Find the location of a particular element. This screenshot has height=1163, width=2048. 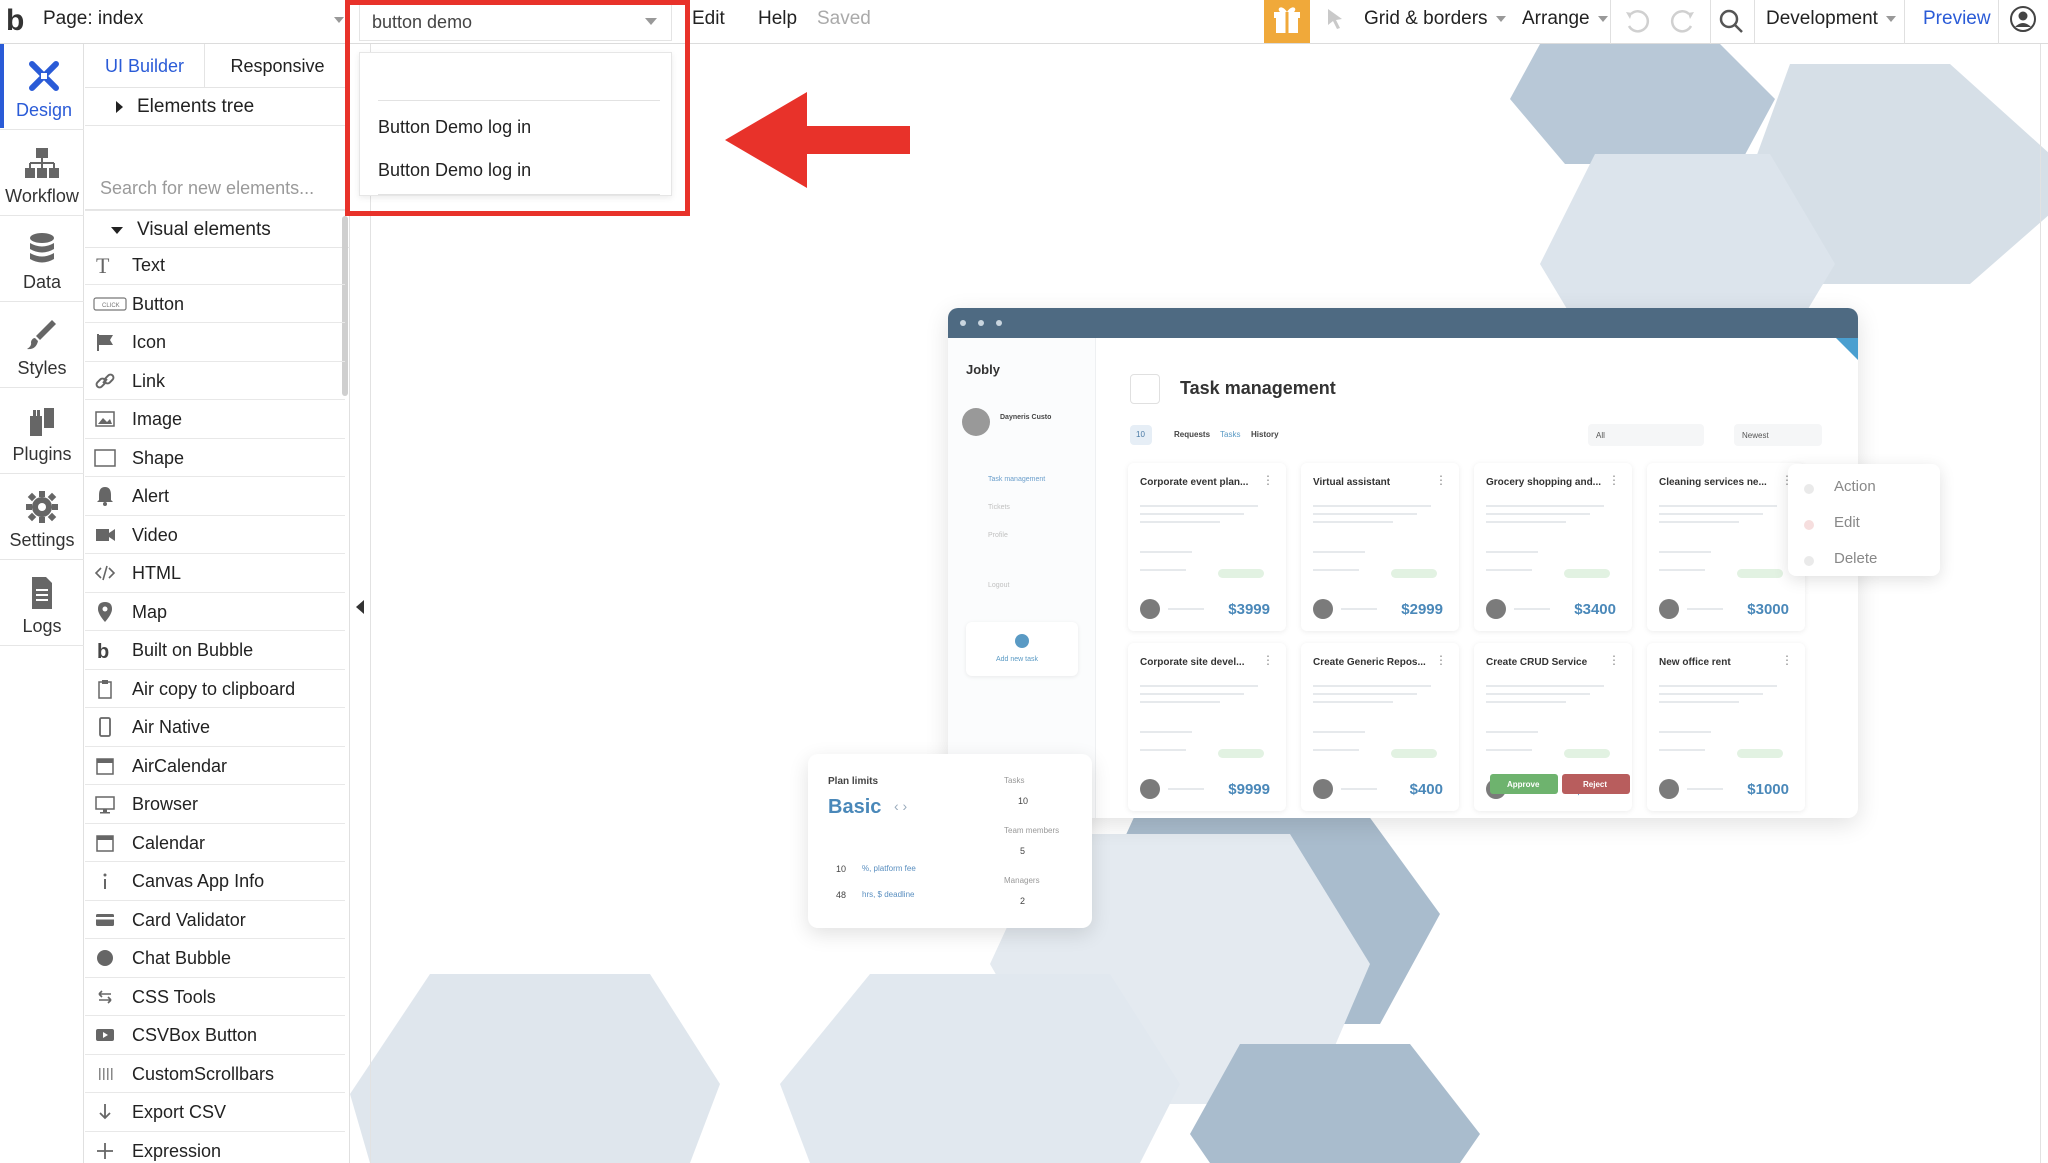

palette-item-map: Map is located at coordinates (215, 612).